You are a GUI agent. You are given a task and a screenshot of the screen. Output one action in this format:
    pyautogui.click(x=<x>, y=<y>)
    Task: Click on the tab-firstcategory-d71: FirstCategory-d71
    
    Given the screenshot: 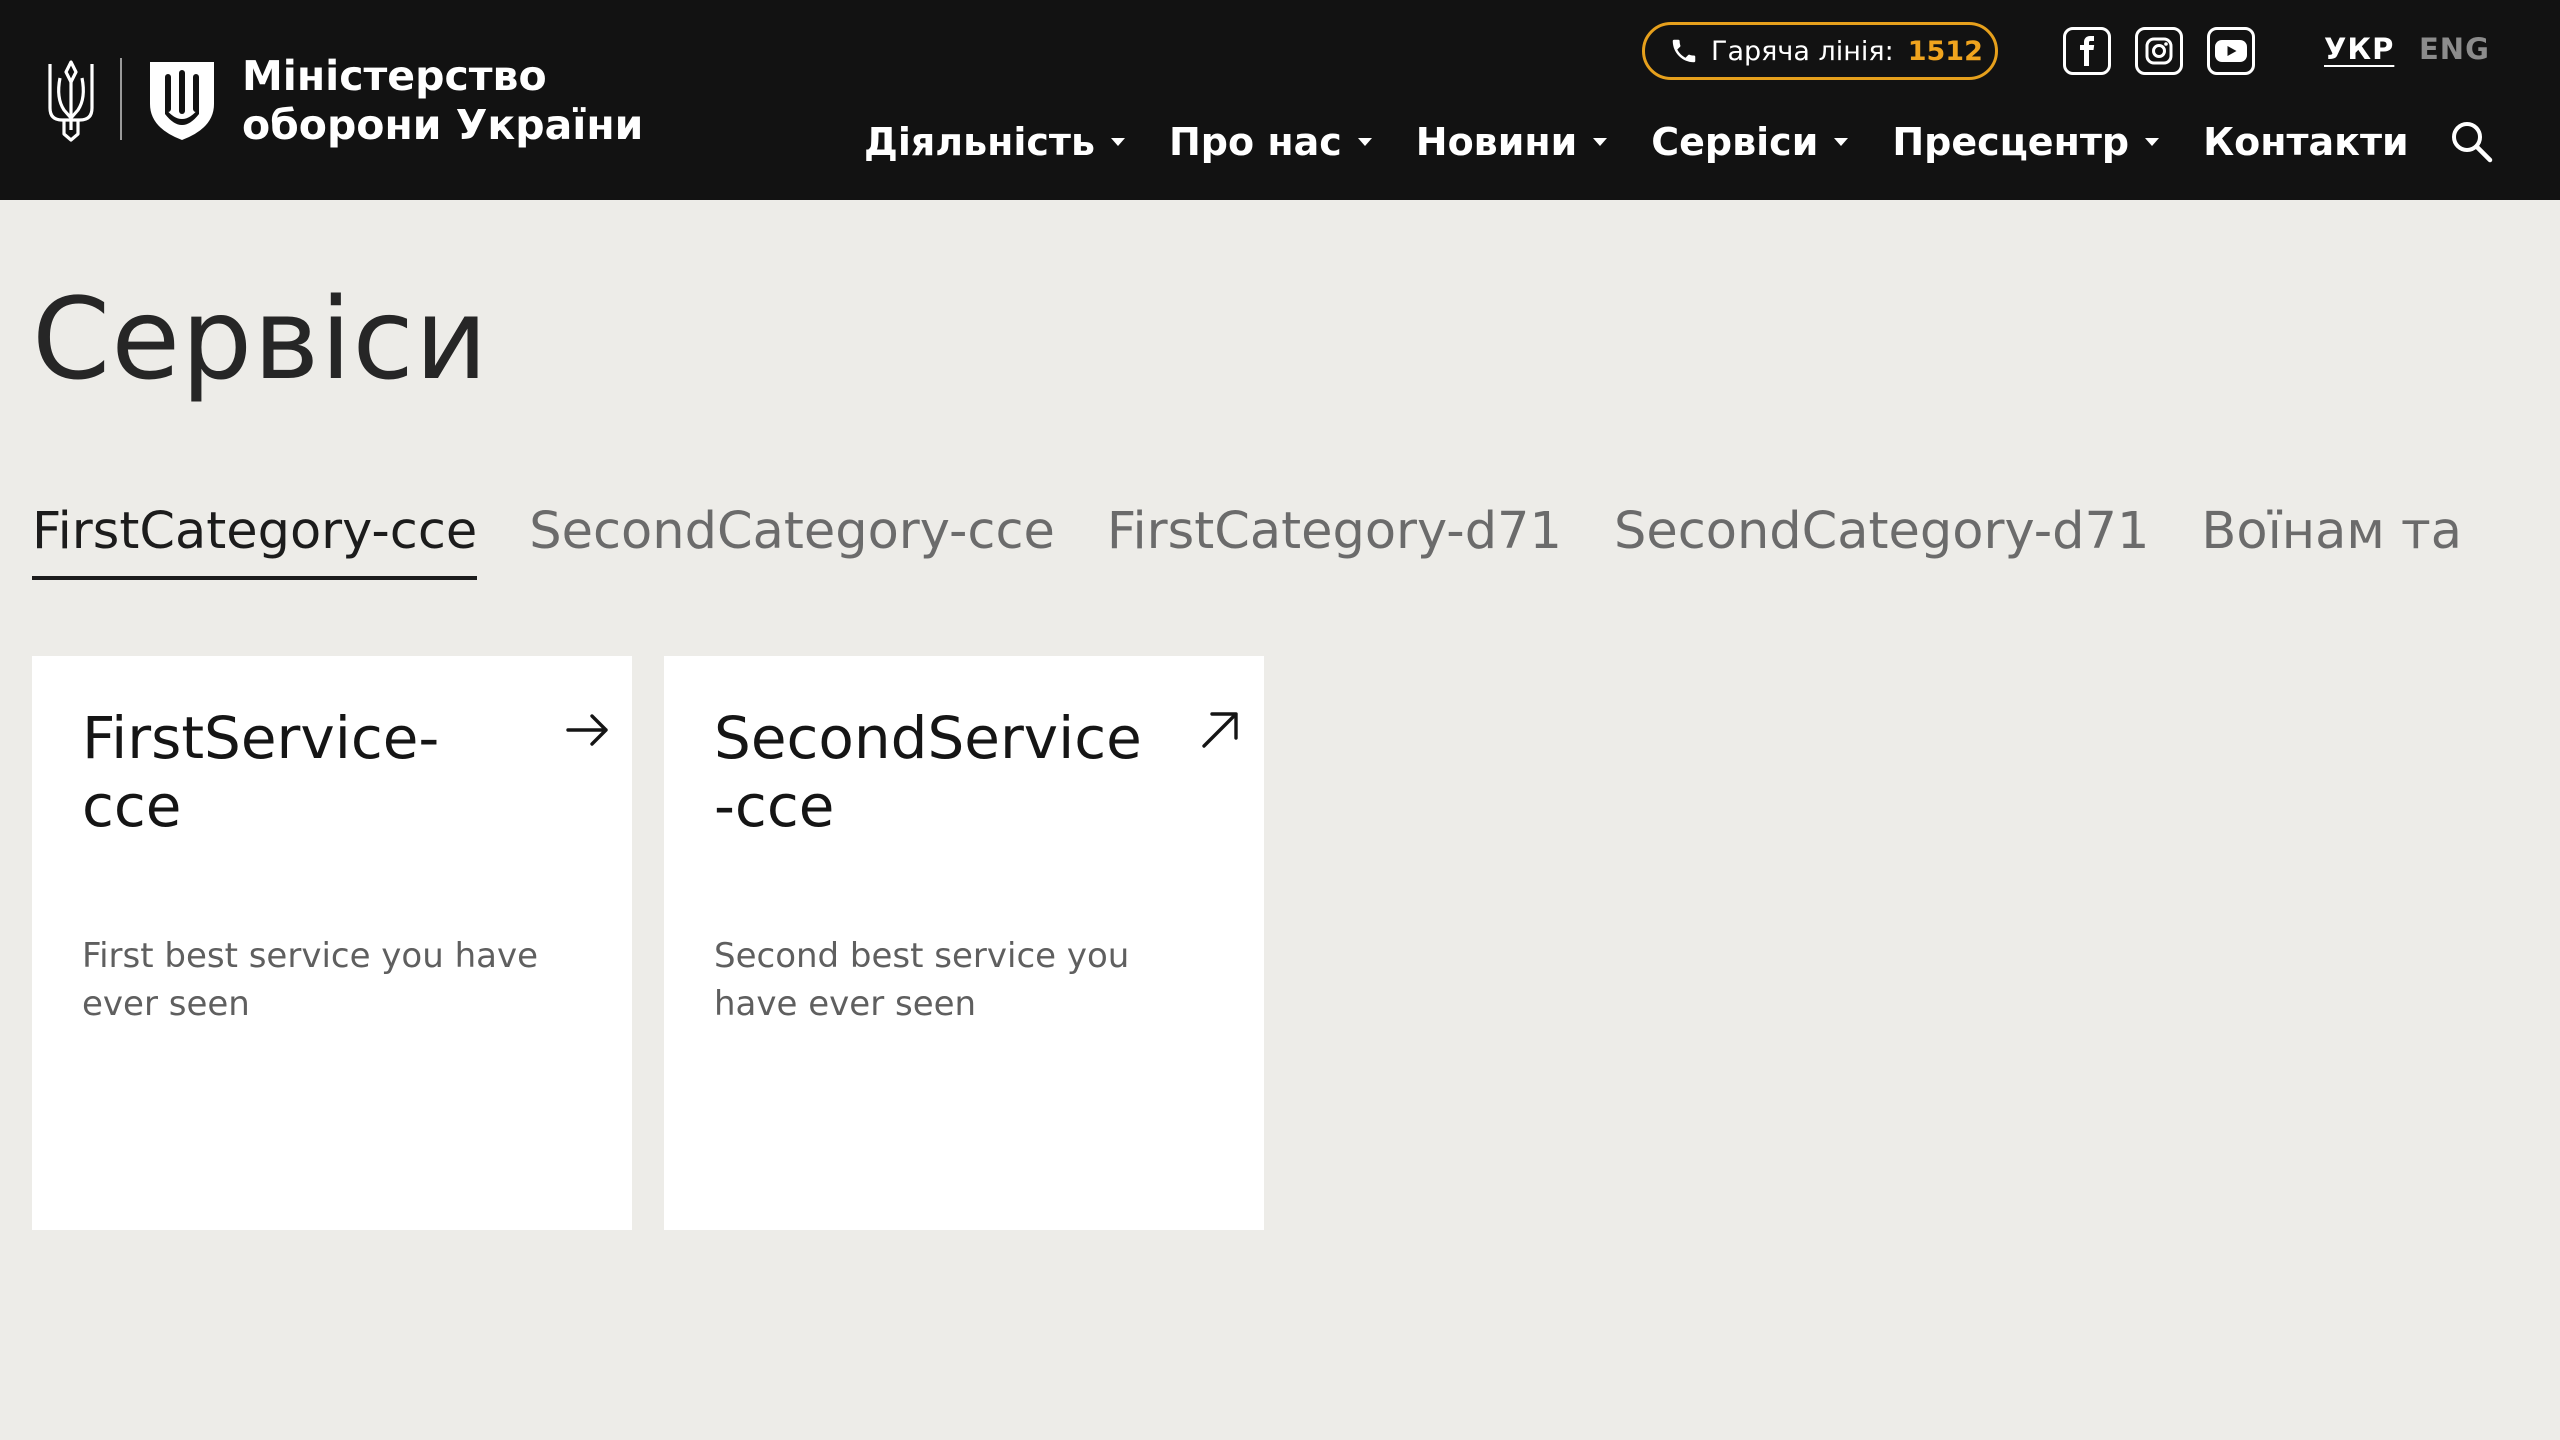 What is the action you would take?
    pyautogui.click(x=1334, y=538)
    